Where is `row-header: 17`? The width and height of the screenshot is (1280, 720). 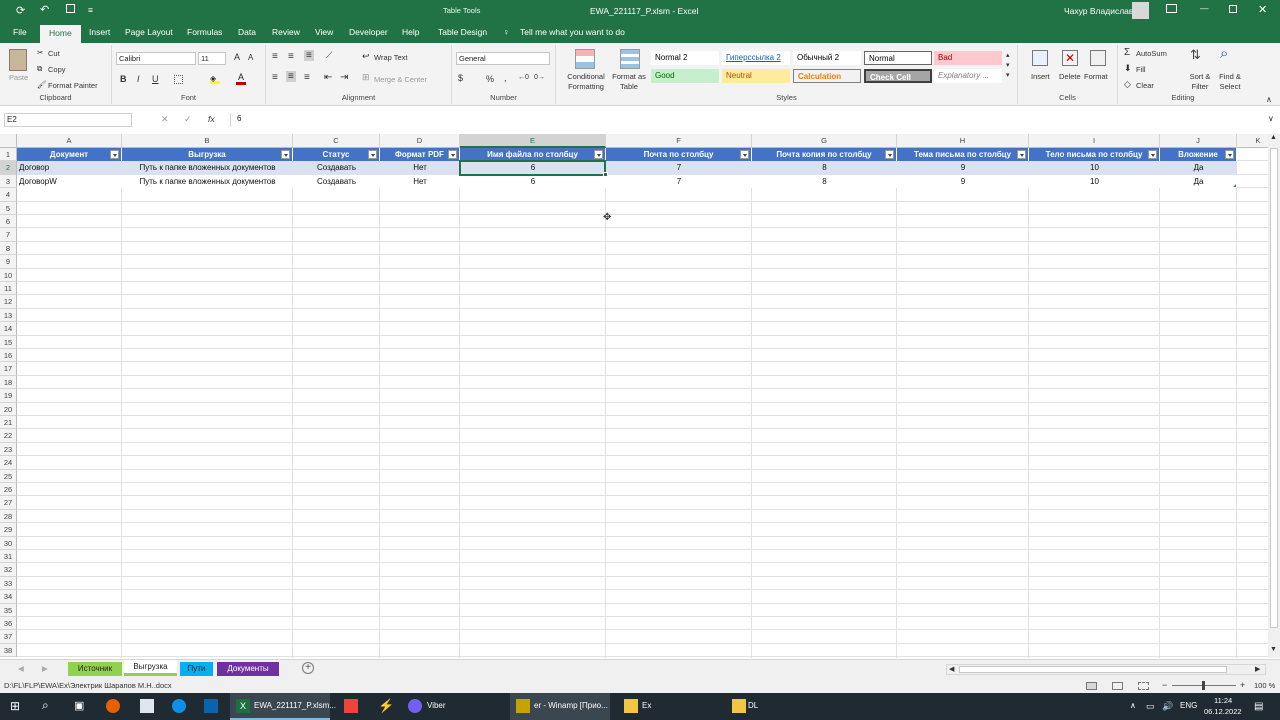 row-header: 17 is located at coordinates (8, 369).